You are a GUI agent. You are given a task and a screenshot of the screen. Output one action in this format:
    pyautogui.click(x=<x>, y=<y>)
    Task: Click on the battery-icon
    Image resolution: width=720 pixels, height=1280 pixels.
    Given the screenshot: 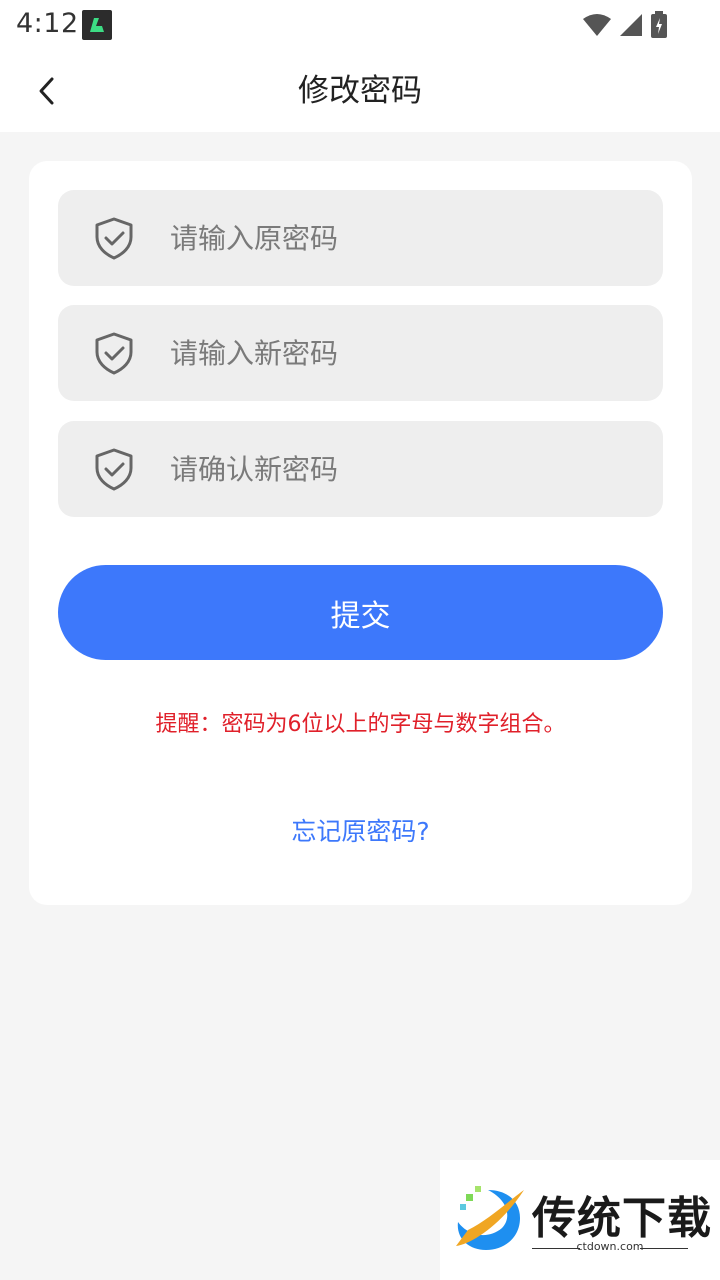 What is the action you would take?
    pyautogui.click(x=659, y=24)
    